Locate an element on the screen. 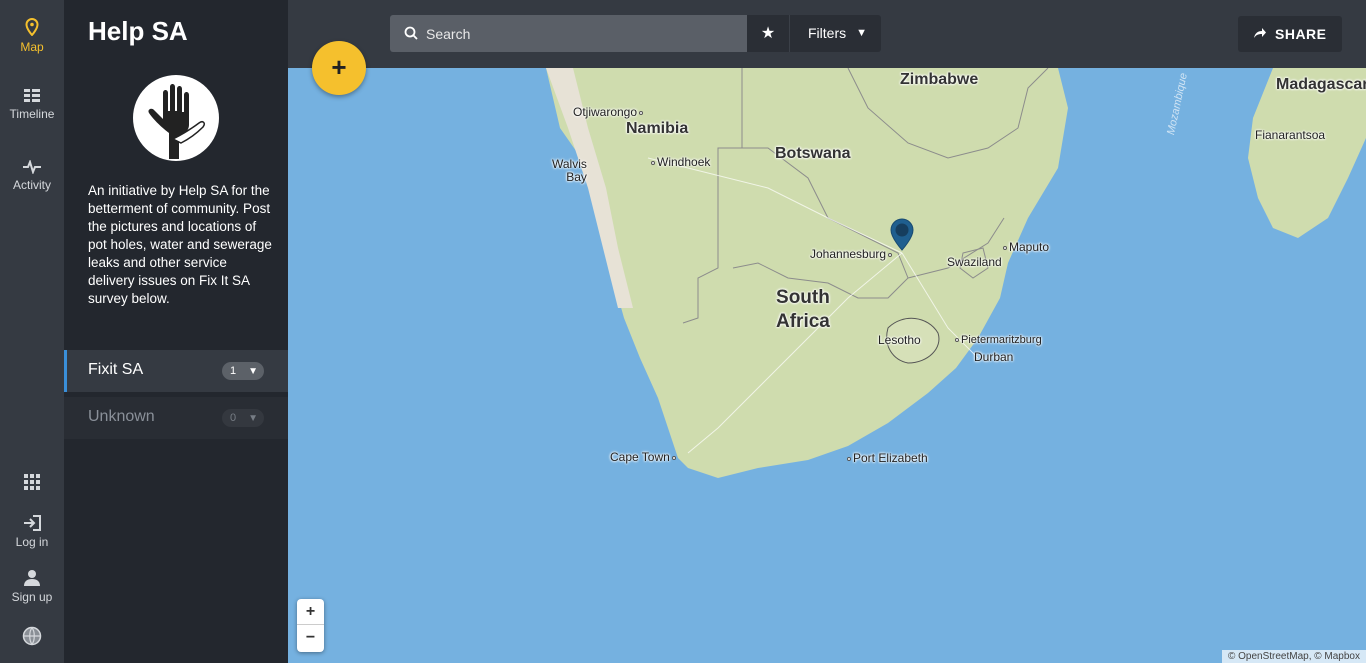  nav-rail: Map Timeline Activity Log in Sign up is located at coordinates (32, 331).